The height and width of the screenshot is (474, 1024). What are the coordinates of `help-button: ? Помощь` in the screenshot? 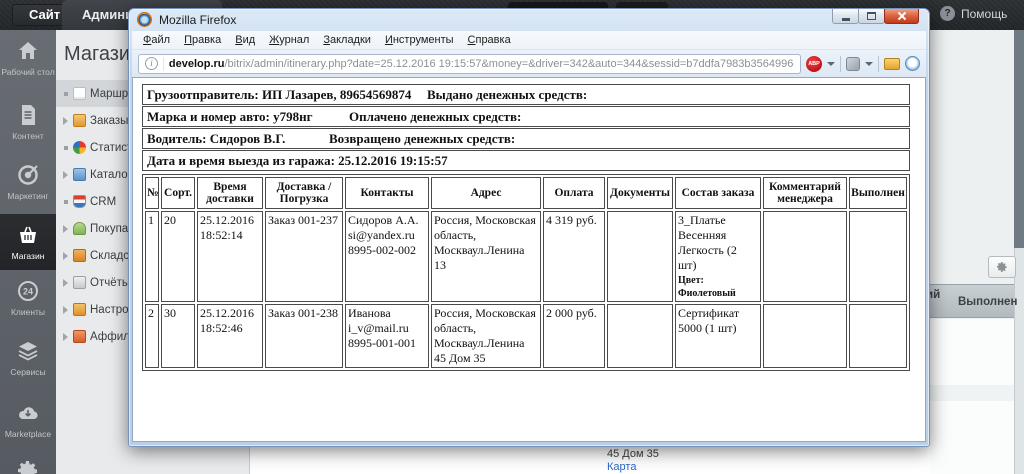 It's located at (973, 13).